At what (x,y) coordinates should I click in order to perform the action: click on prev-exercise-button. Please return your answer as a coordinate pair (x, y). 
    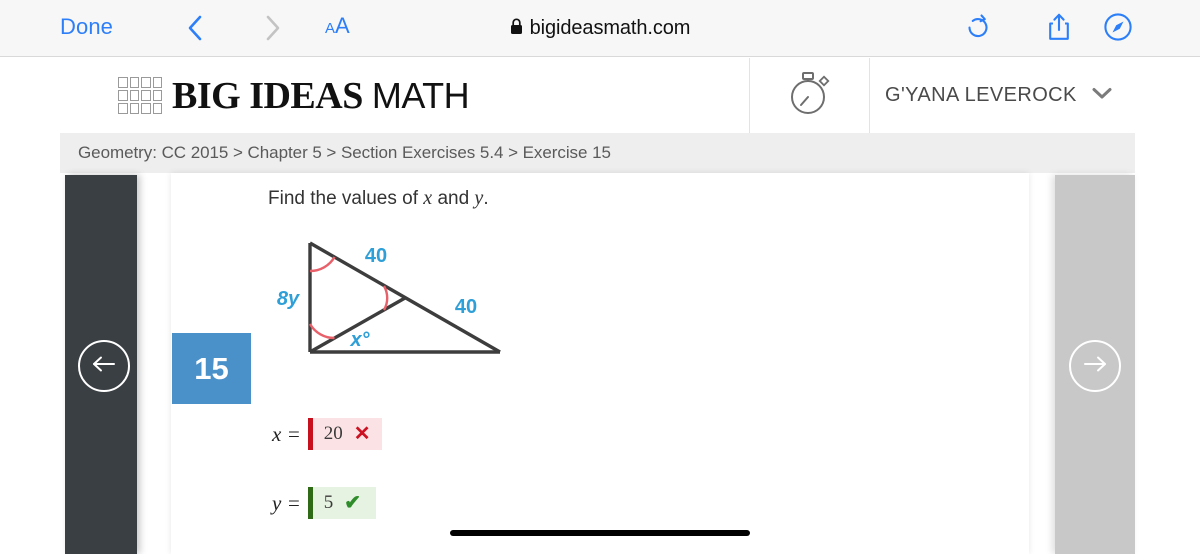
    Looking at the image, I should click on (104, 366).